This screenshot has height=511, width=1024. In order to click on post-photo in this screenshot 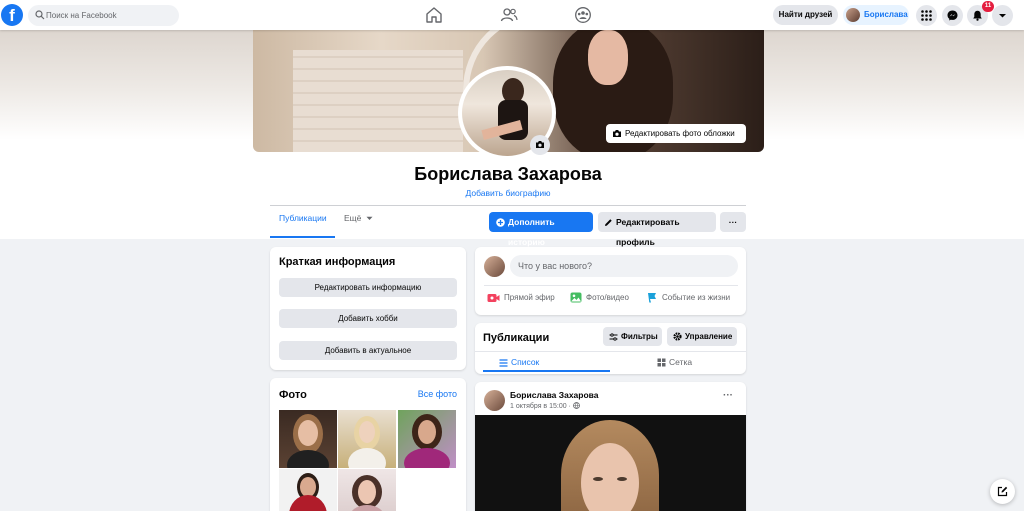, I will do `click(610, 463)`.